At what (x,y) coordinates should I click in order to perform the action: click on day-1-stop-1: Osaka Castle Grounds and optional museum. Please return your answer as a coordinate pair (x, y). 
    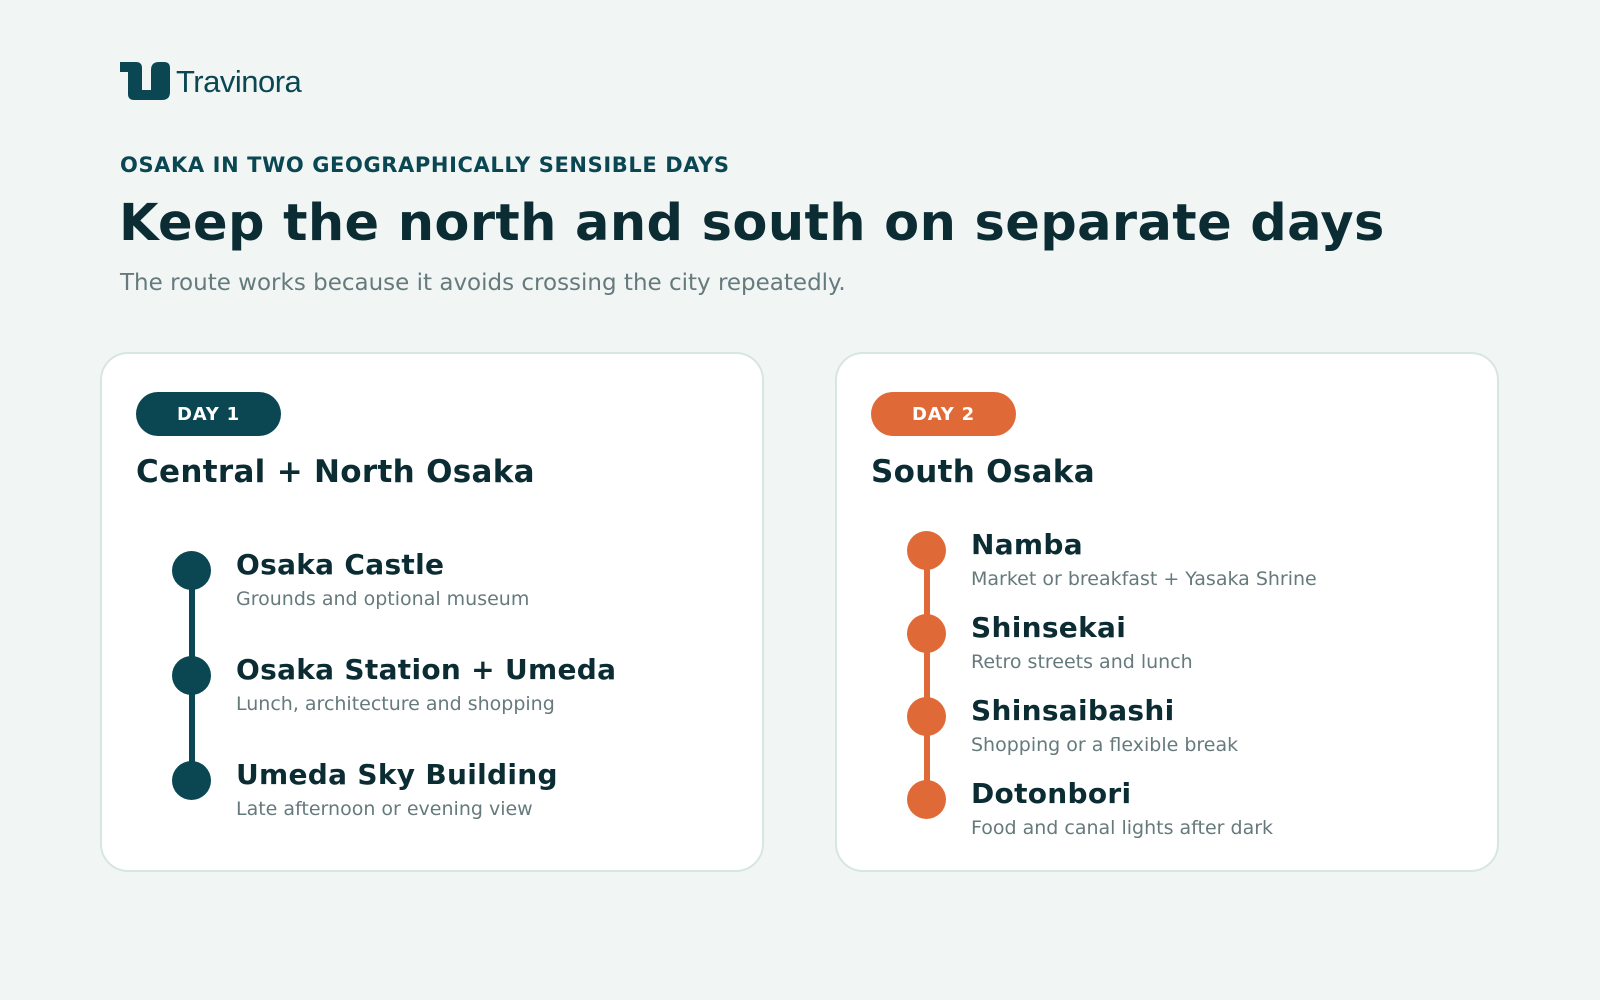
    Looking at the image, I should click on (422, 579).